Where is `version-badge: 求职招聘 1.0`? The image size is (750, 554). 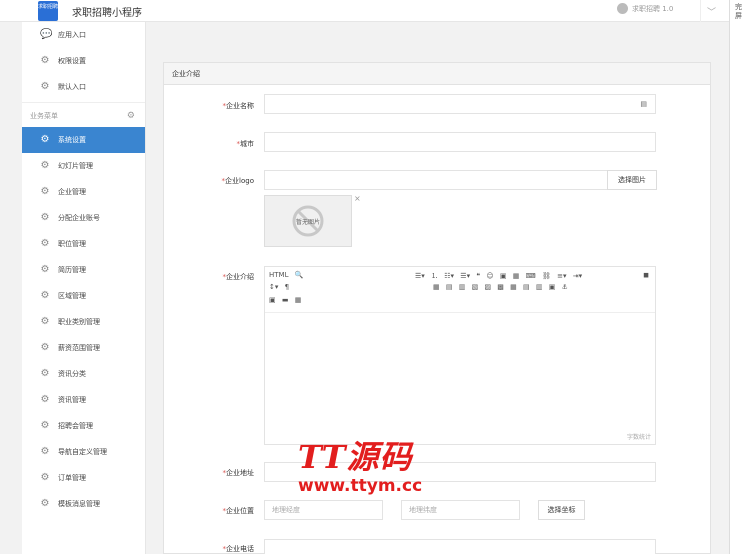
version-badge: 求职招聘 1.0 is located at coordinates (645, 8).